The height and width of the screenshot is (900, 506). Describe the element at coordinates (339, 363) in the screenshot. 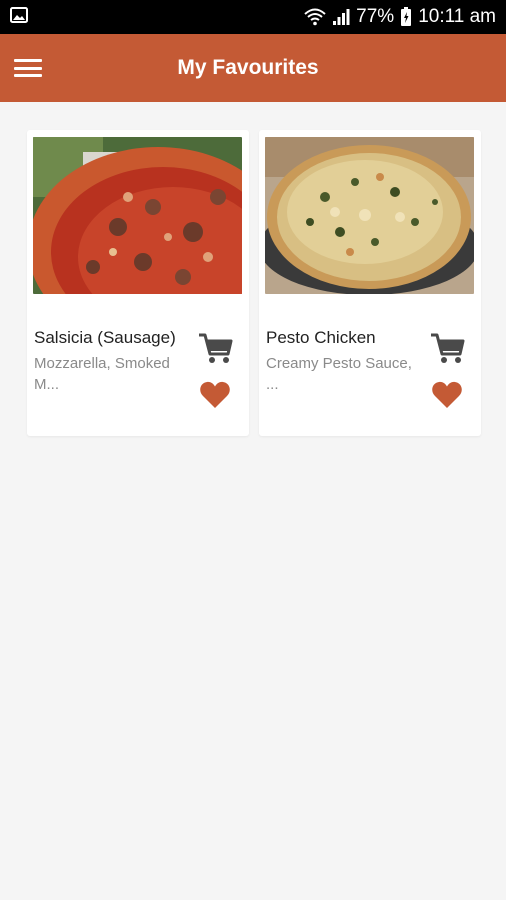

I see `item-description-line: Creamy Pesto Sauce,` at that location.